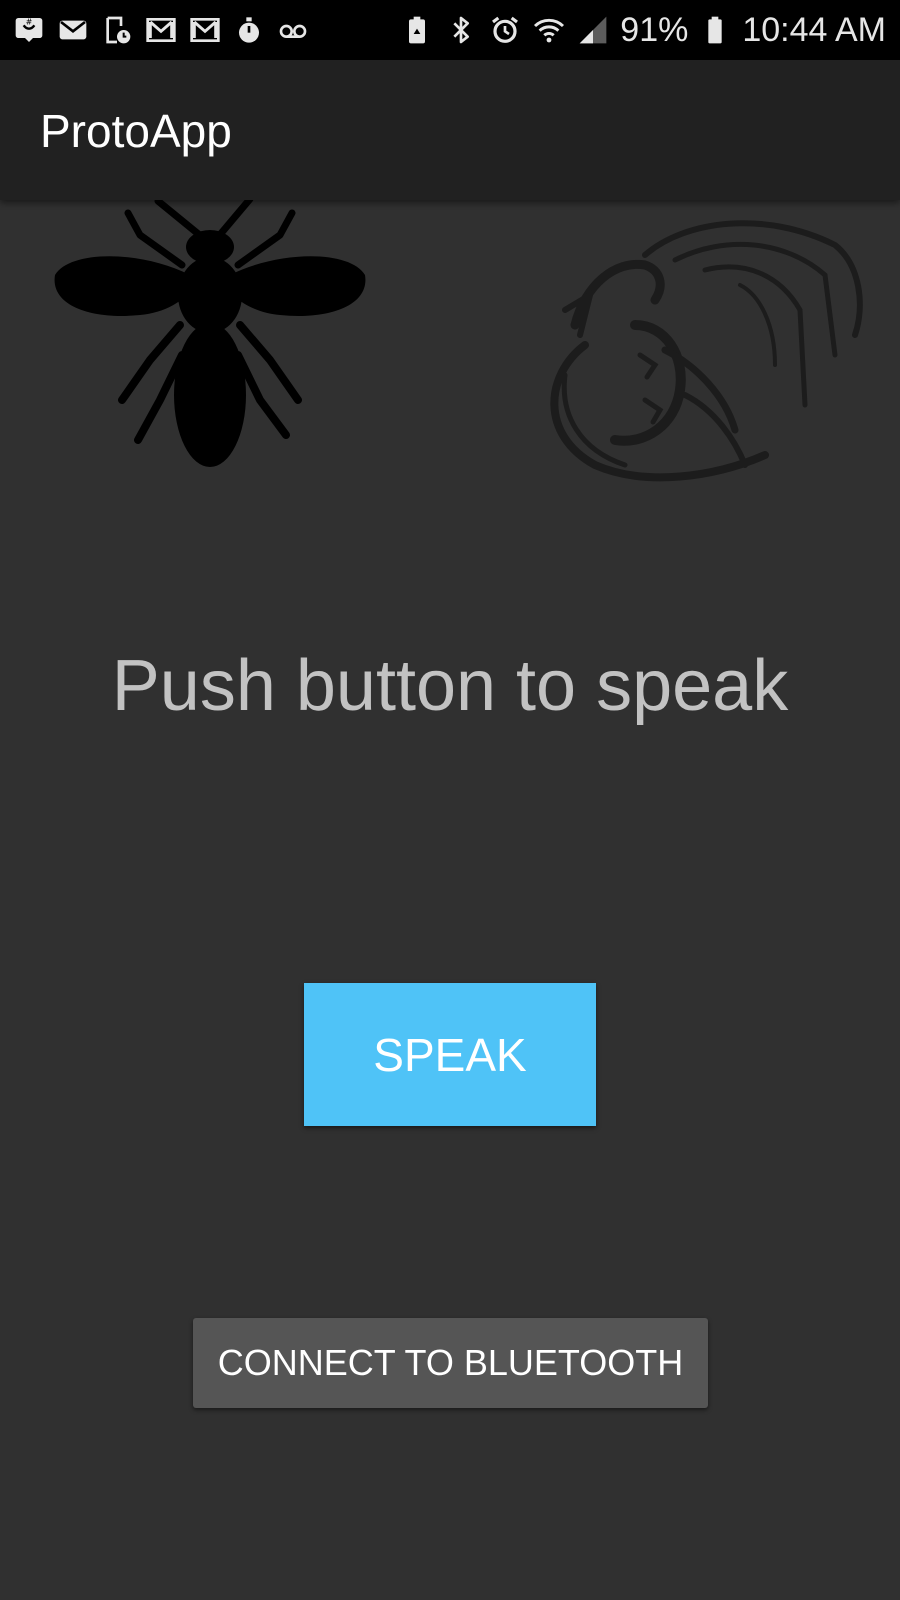 This screenshot has width=900, height=1600. What do you see at coordinates (450, 686) in the screenshot?
I see `speak-prompt: Push button to speak` at bounding box center [450, 686].